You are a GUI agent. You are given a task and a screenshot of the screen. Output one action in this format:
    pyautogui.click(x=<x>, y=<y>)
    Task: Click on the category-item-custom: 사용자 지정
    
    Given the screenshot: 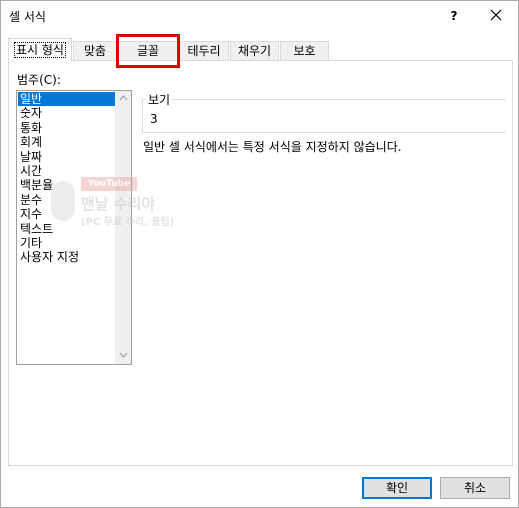 What is the action you would take?
    pyautogui.click(x=66, y=257)
    